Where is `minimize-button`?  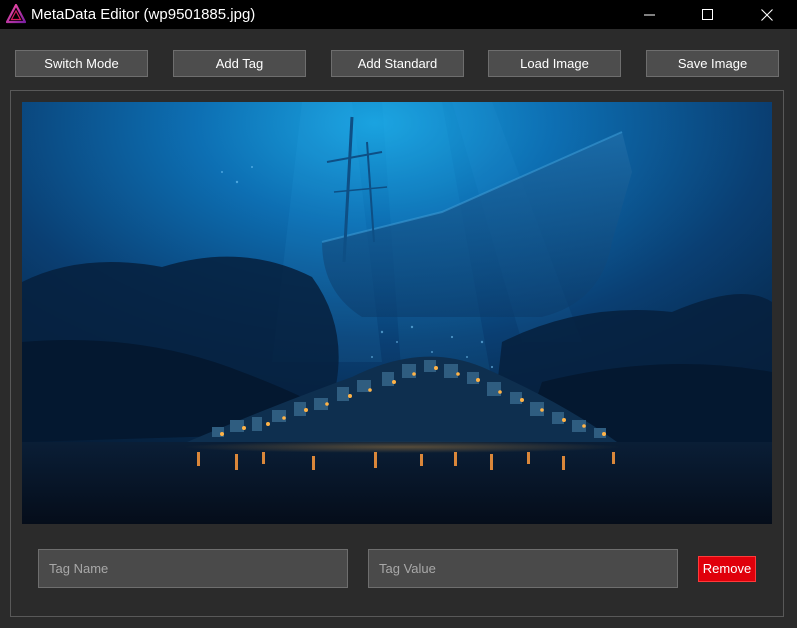
minimize-button is located at coordinates (650, 14).